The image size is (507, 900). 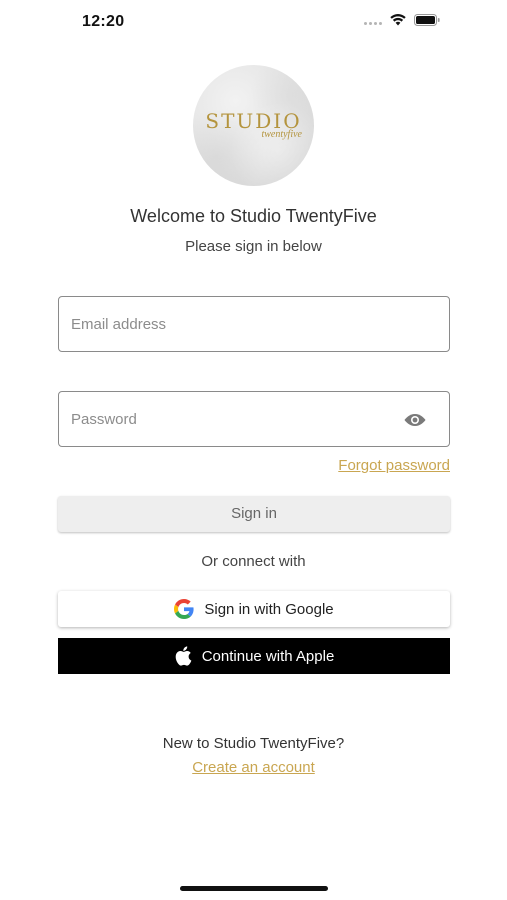 I want to click on apple-sign-in-button: Continue with Apple, so click(x=254, y=656).